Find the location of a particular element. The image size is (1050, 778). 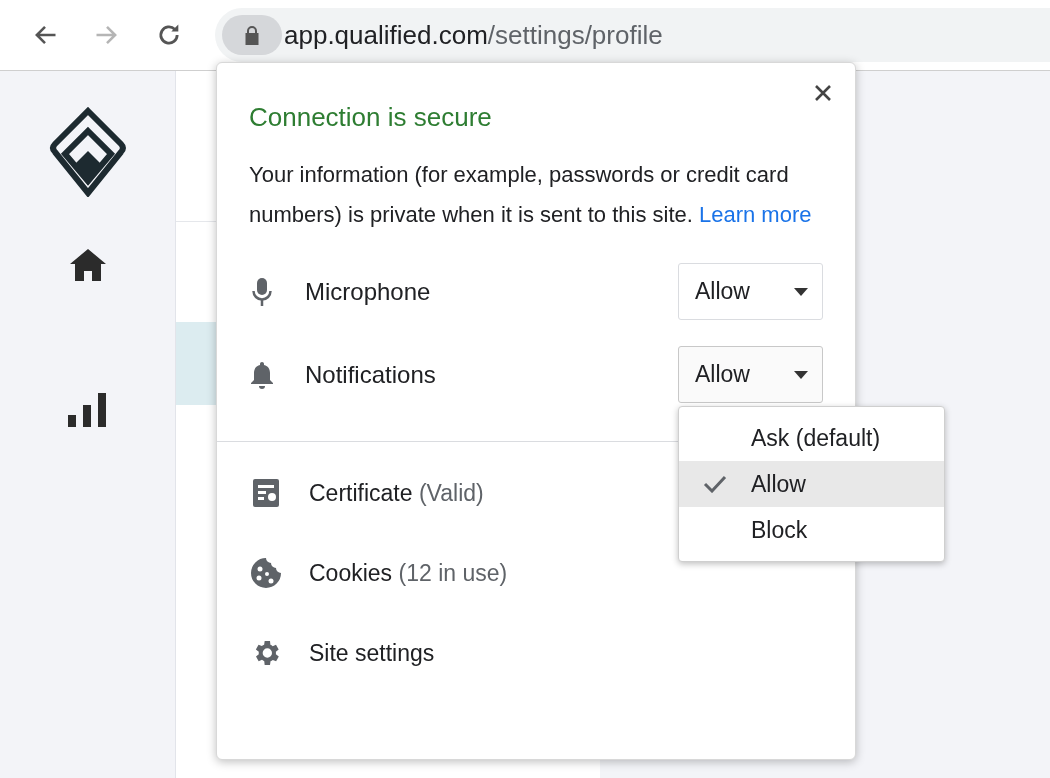

site-info-link: Cookies (12 in use) is located at coordinates (408, 573).